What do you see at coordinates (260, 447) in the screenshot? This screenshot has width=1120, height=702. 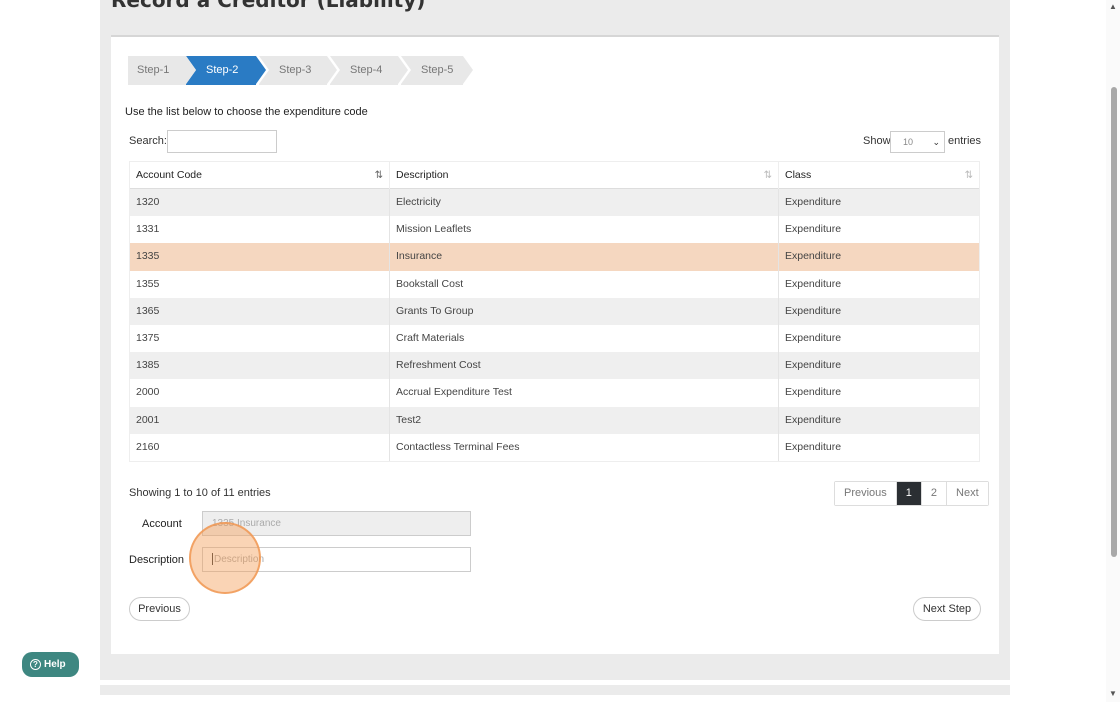 I see `account-code-cell: 2160` at bounding box center [260, 447].